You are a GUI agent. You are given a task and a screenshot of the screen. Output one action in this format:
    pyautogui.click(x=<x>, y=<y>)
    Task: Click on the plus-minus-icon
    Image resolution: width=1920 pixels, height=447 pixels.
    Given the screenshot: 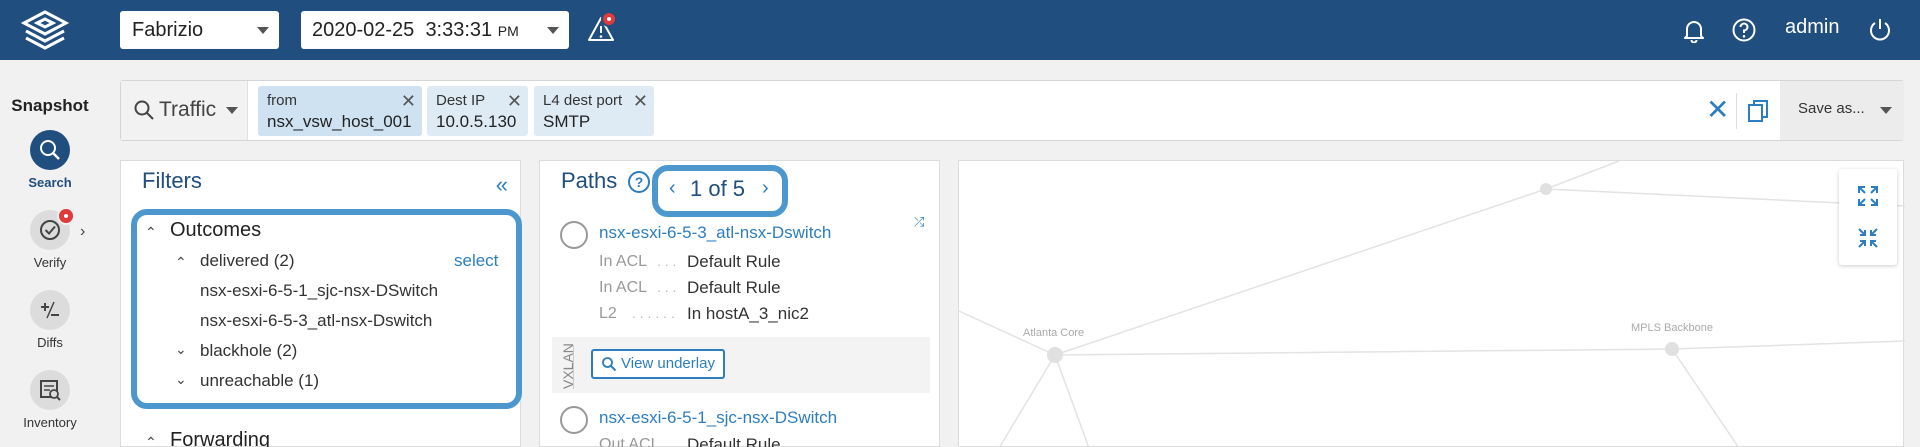 What is the action you would take?
    pyautogui.click(x=50, y=310)
    